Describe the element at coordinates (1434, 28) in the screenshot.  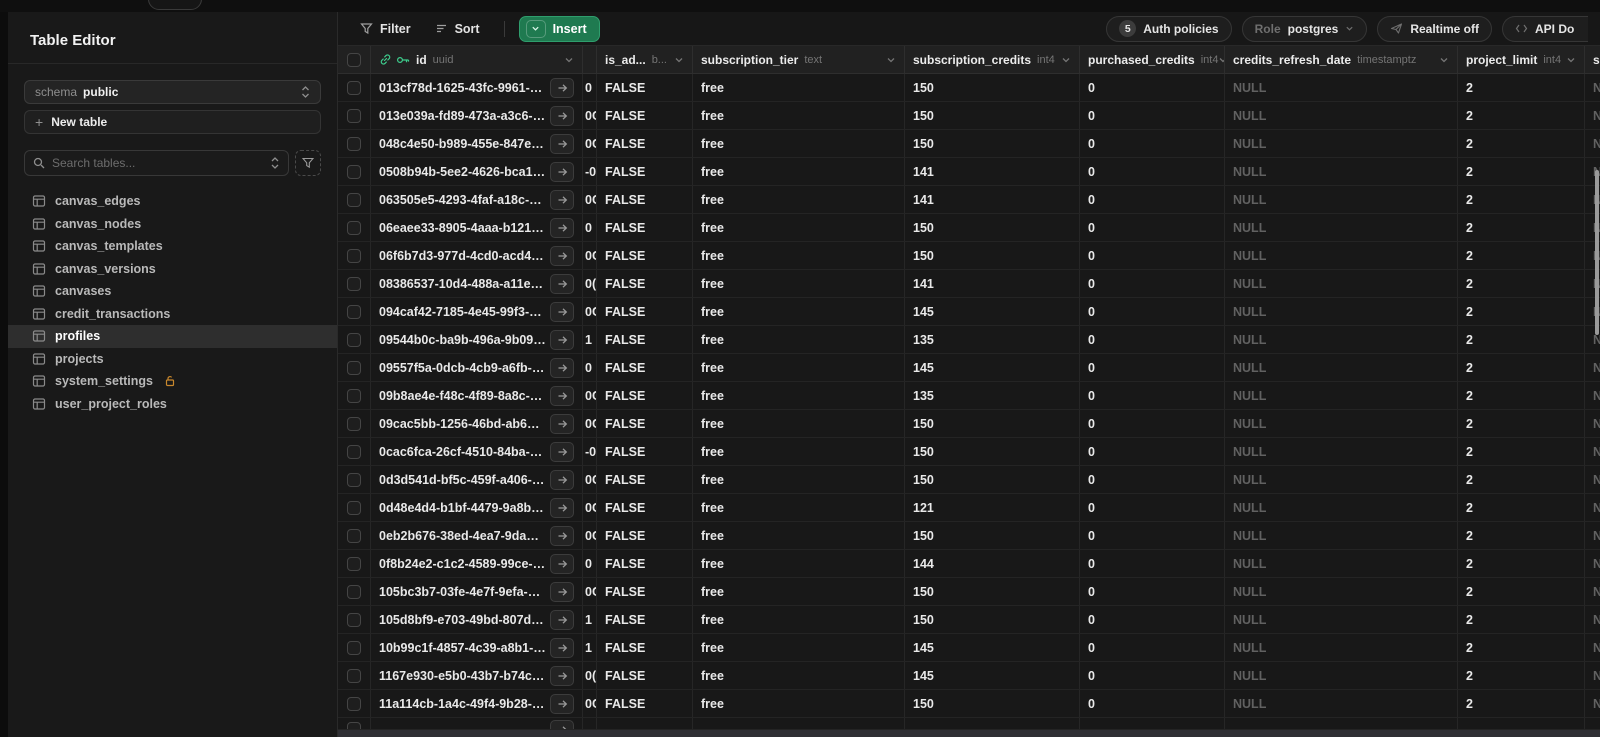
I see `realtime-toggle-button: Realtime off` at that location.